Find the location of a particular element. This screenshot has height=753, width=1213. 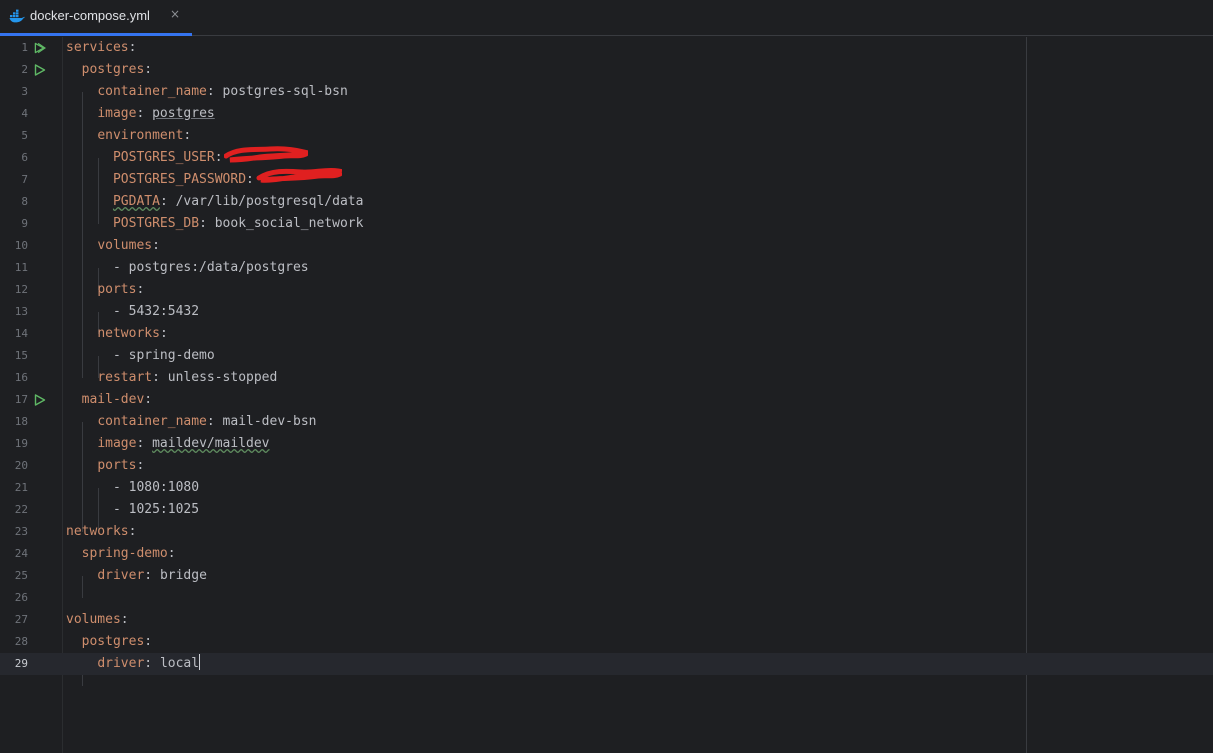

code-line: 24 spring-demo: is located at coordinates (606, 554).